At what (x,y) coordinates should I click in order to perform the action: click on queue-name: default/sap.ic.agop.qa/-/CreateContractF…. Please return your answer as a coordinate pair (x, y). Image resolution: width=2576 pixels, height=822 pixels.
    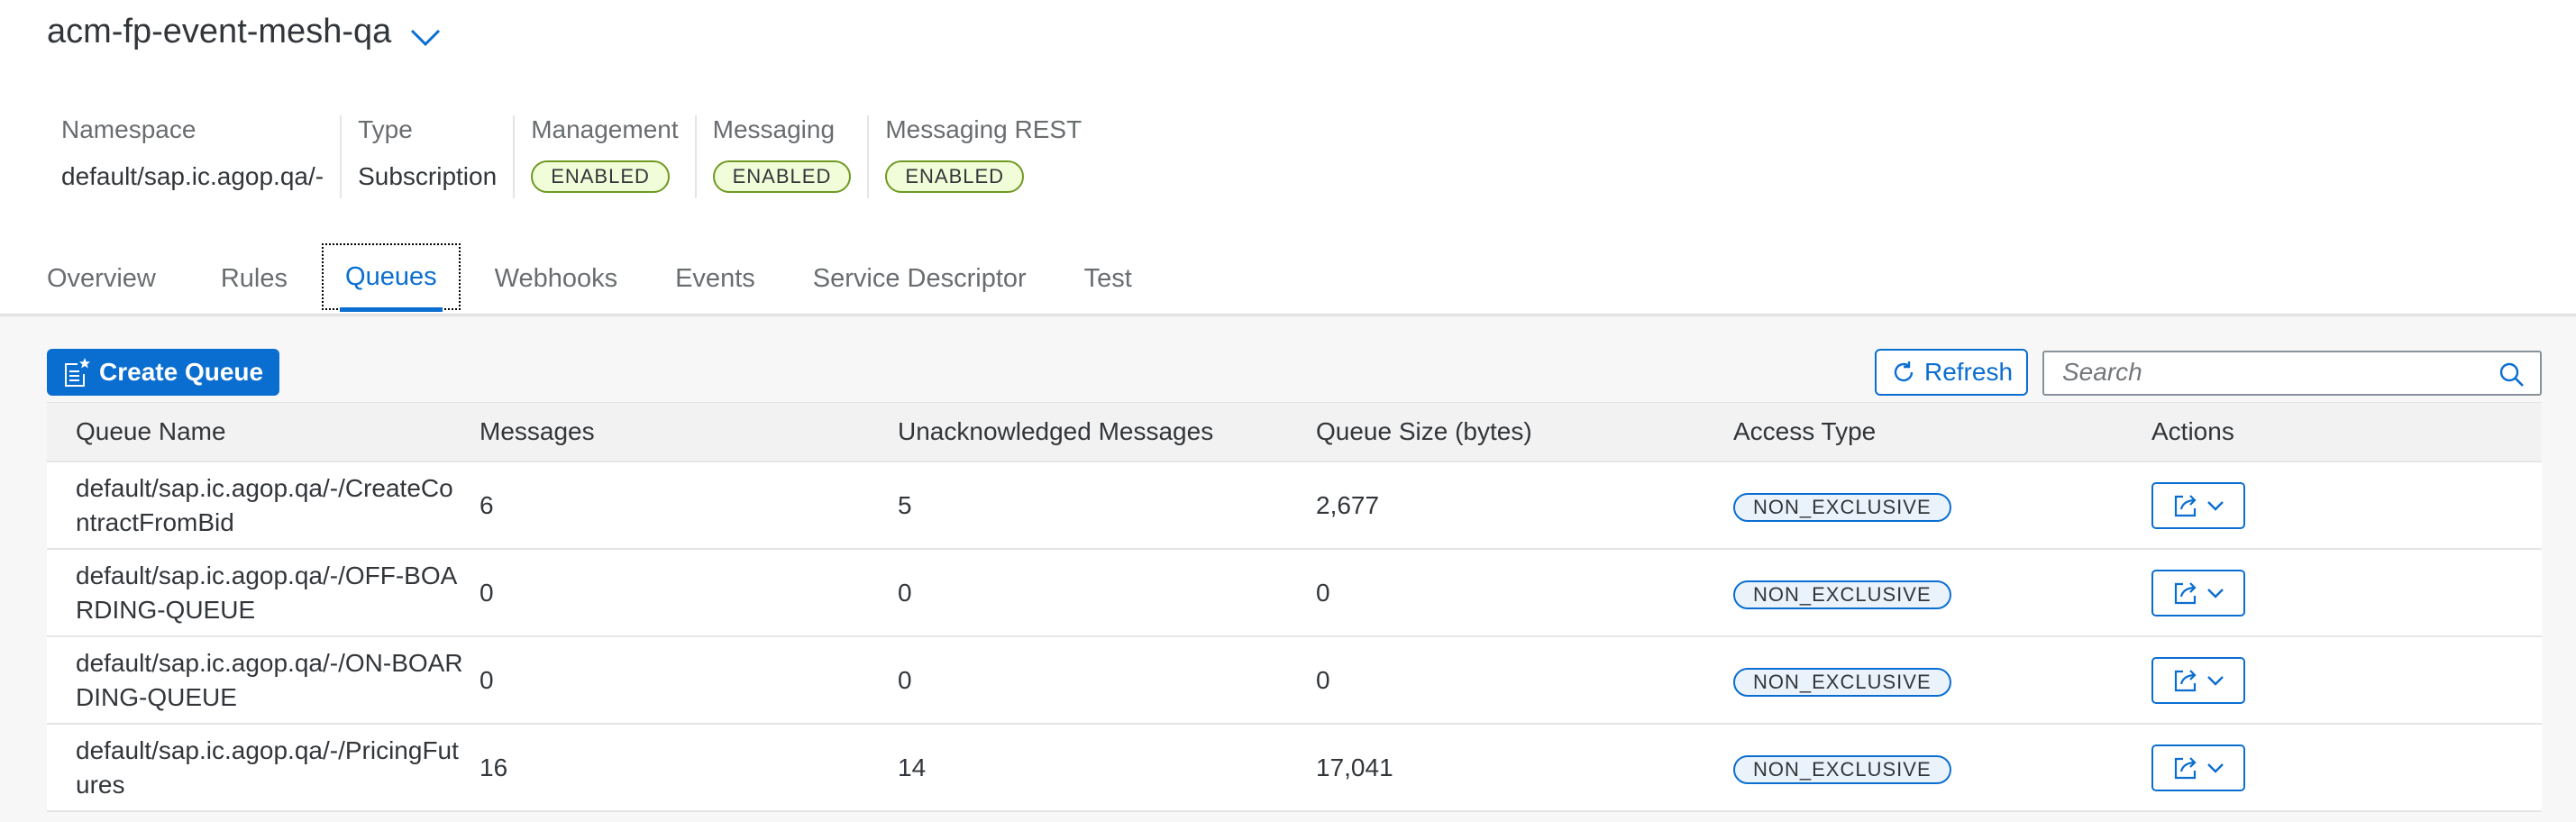
    Looking at the image, I should click on (264, 504).